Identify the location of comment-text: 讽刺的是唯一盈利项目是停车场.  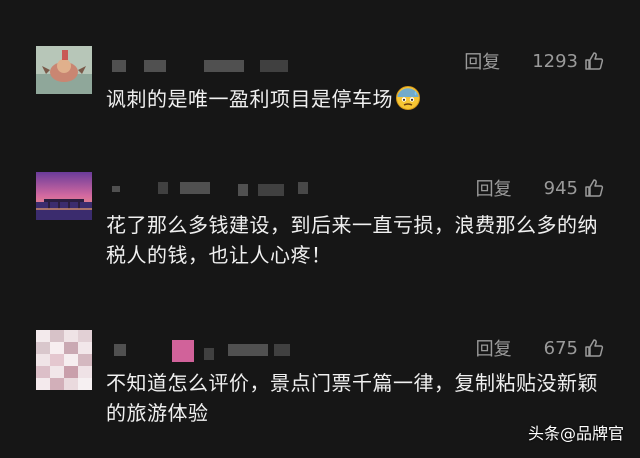
(358, 99).